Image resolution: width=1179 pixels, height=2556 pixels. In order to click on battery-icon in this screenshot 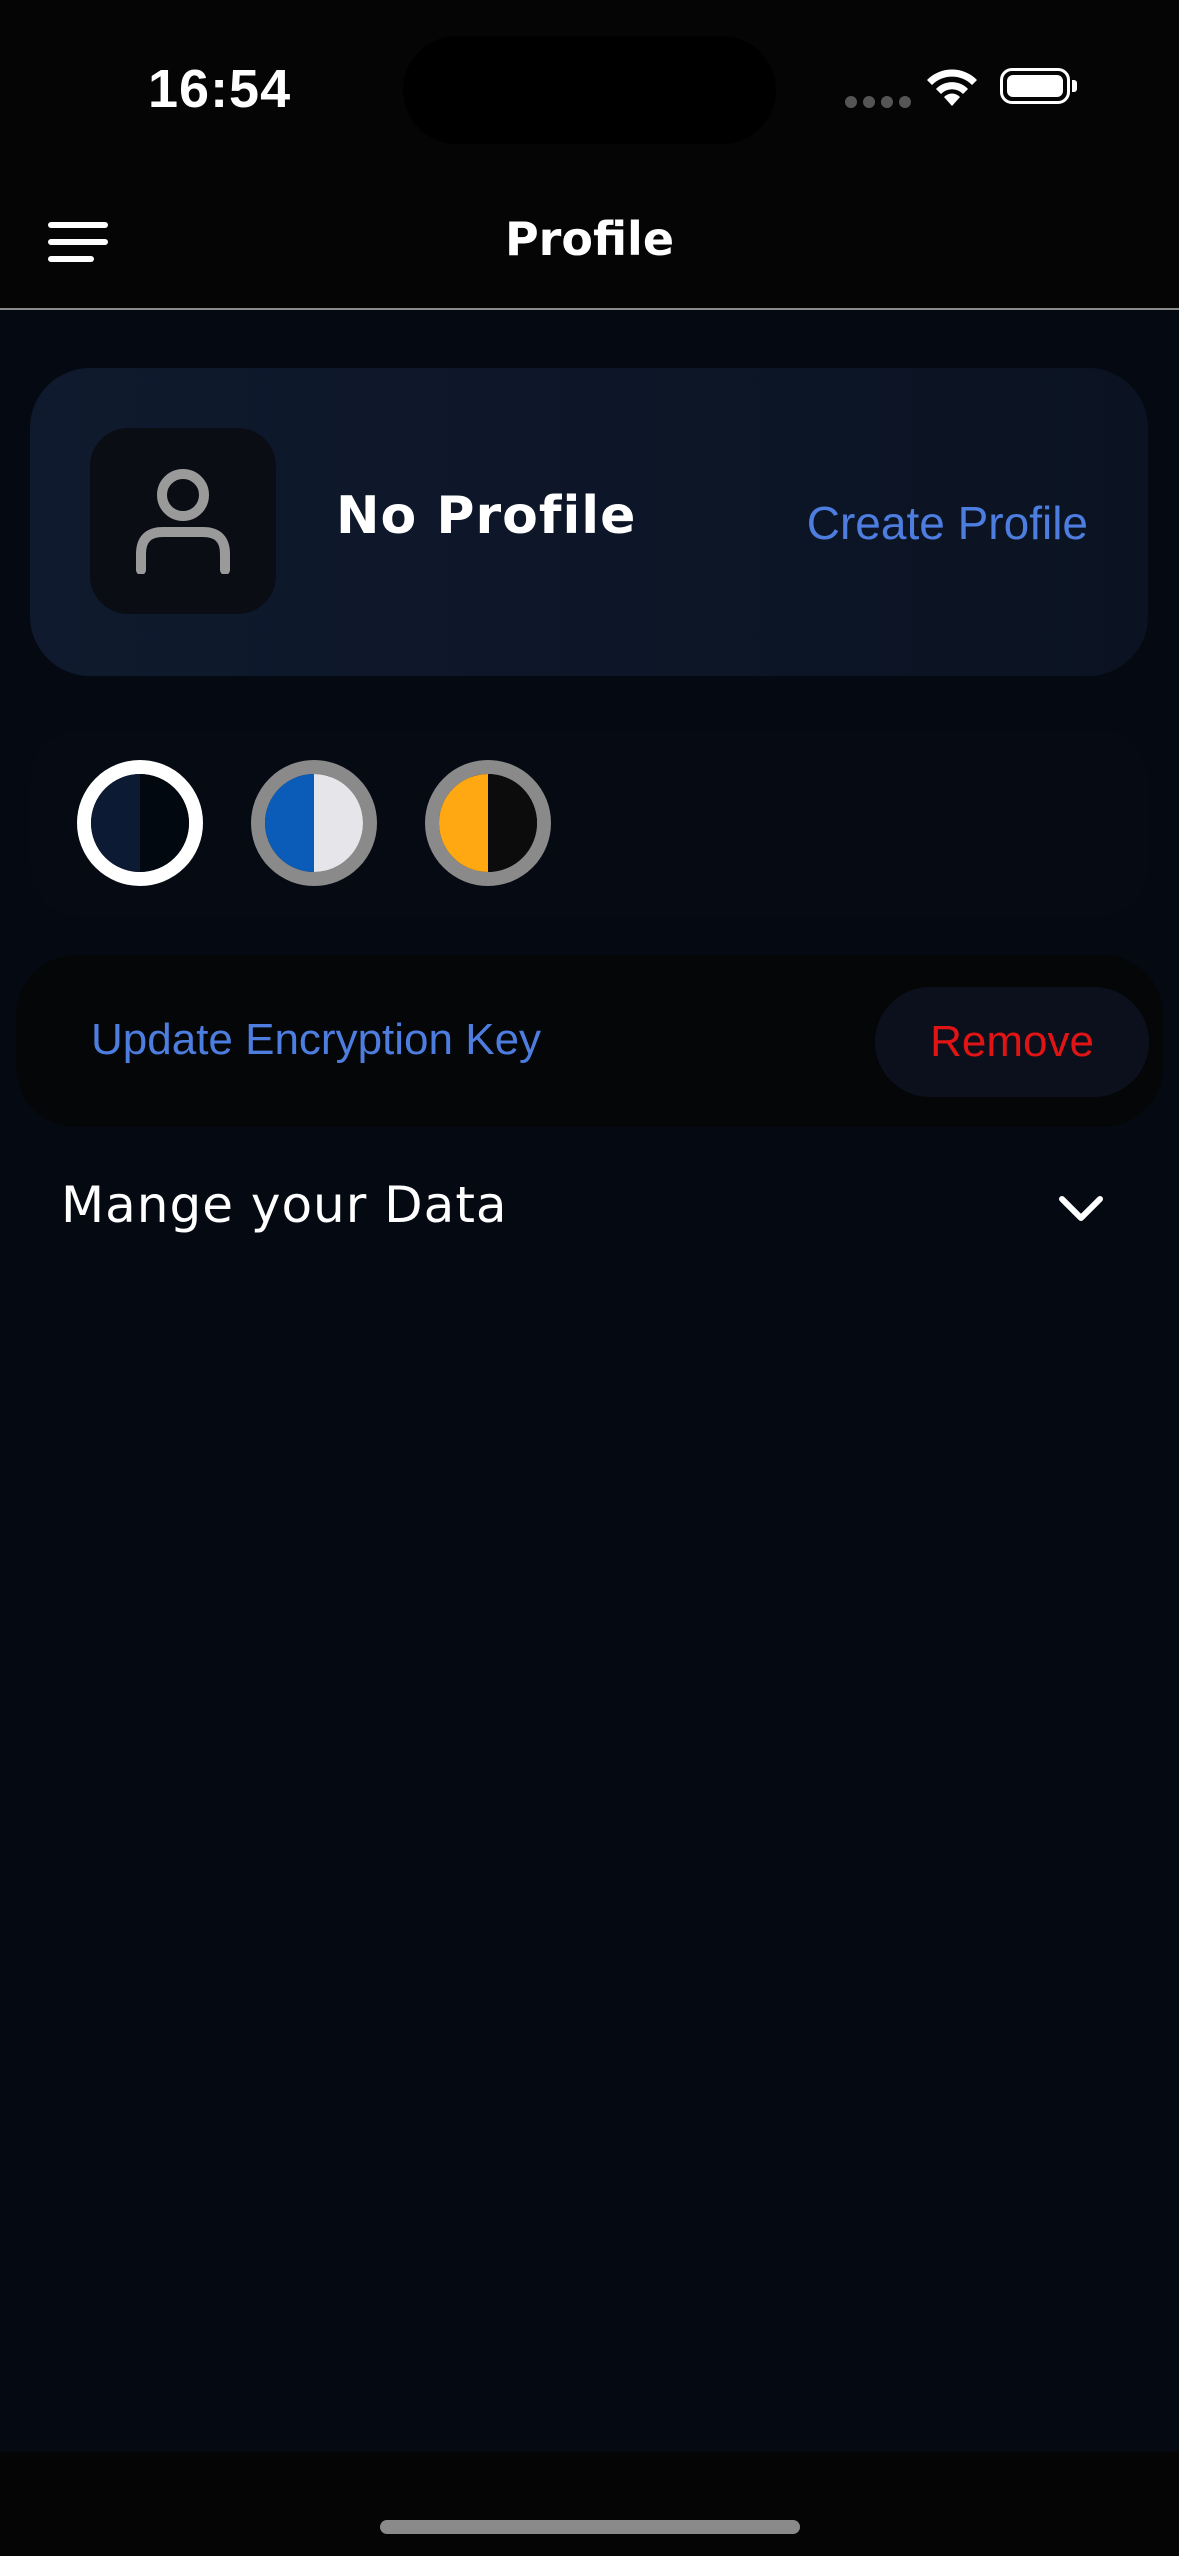, I will do `click(1038, 86)`.